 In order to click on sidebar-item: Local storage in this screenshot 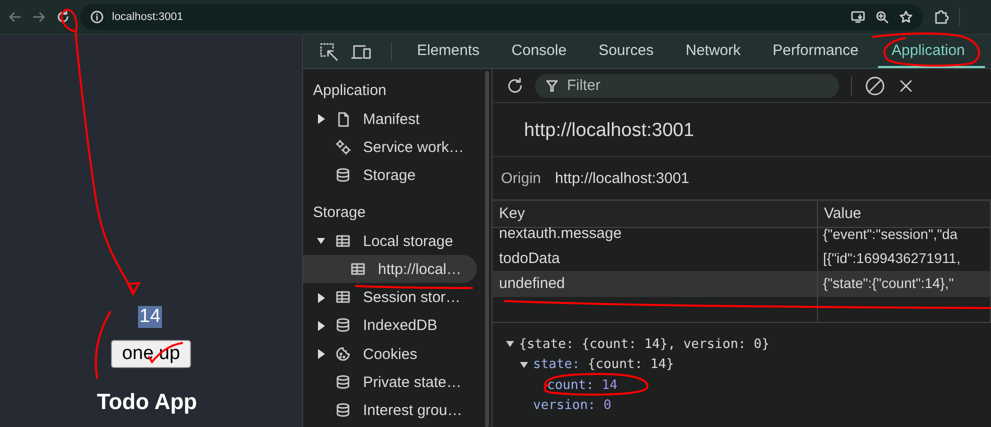, I will do `click(390, 241)`.